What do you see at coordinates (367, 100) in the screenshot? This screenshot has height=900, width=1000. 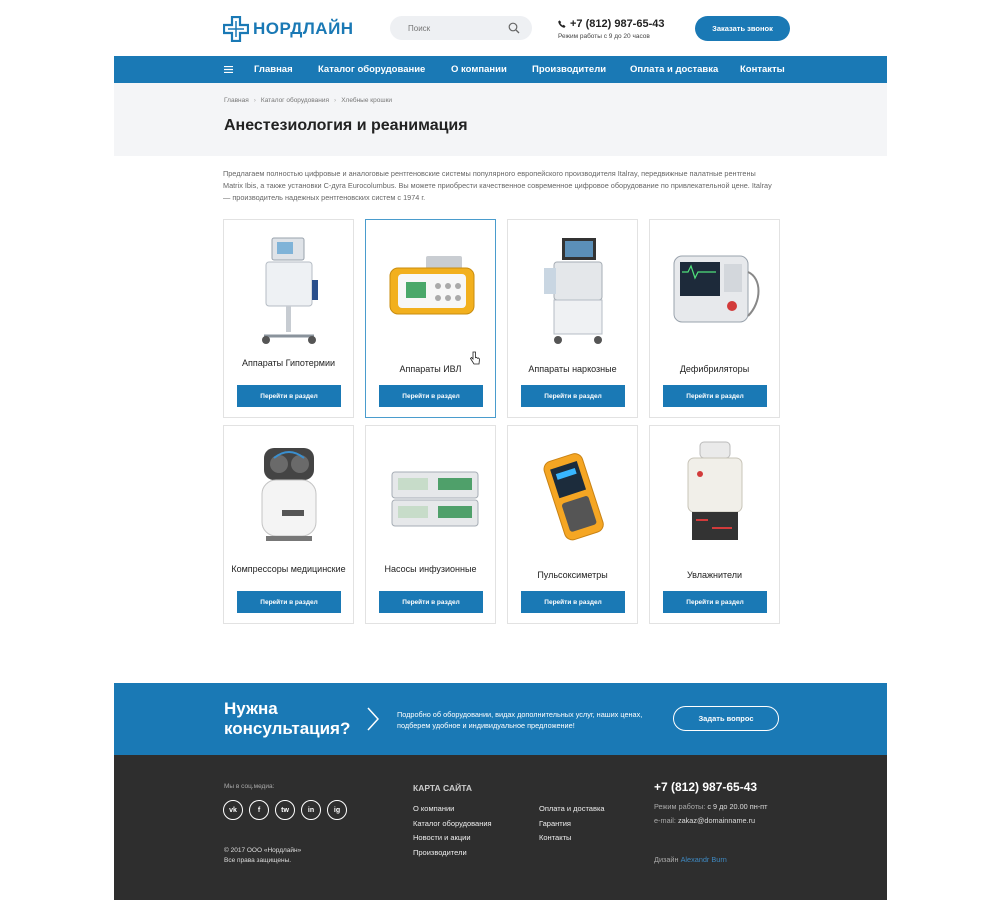 I see `breadcrumb-current: Хлебные крошки` at bounding box center [367, 100].